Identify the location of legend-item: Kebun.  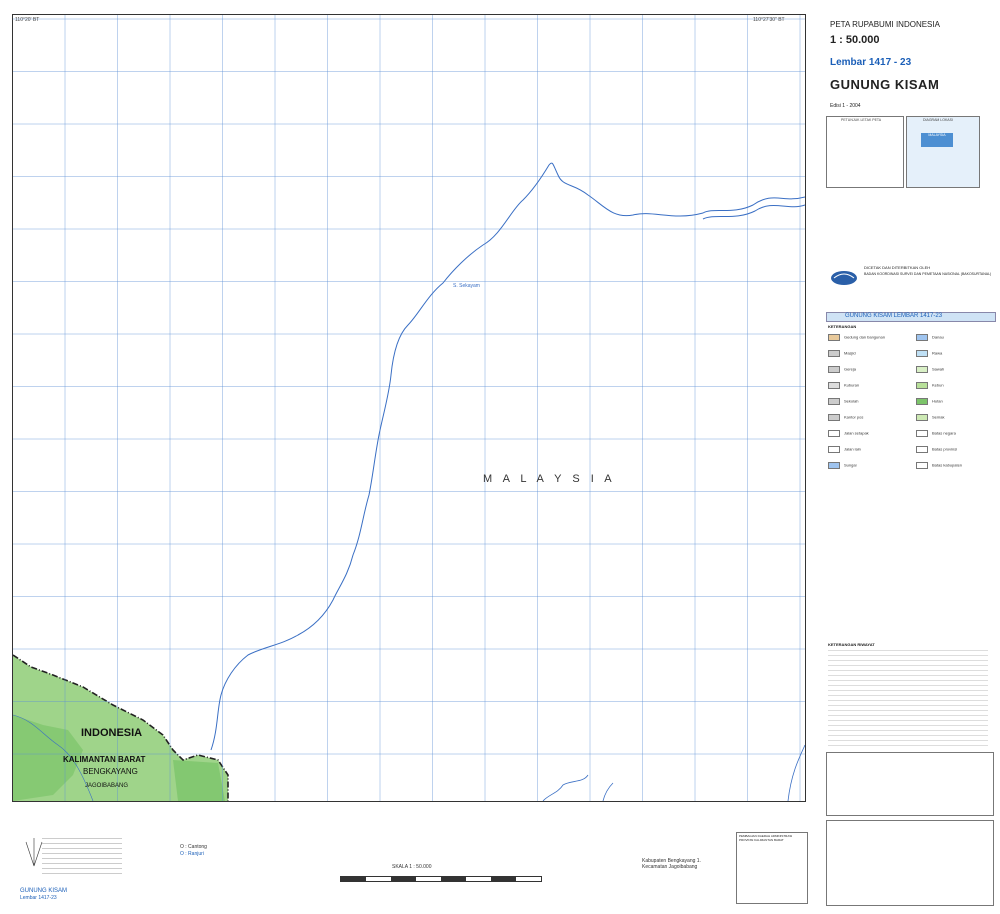
(930, 385).